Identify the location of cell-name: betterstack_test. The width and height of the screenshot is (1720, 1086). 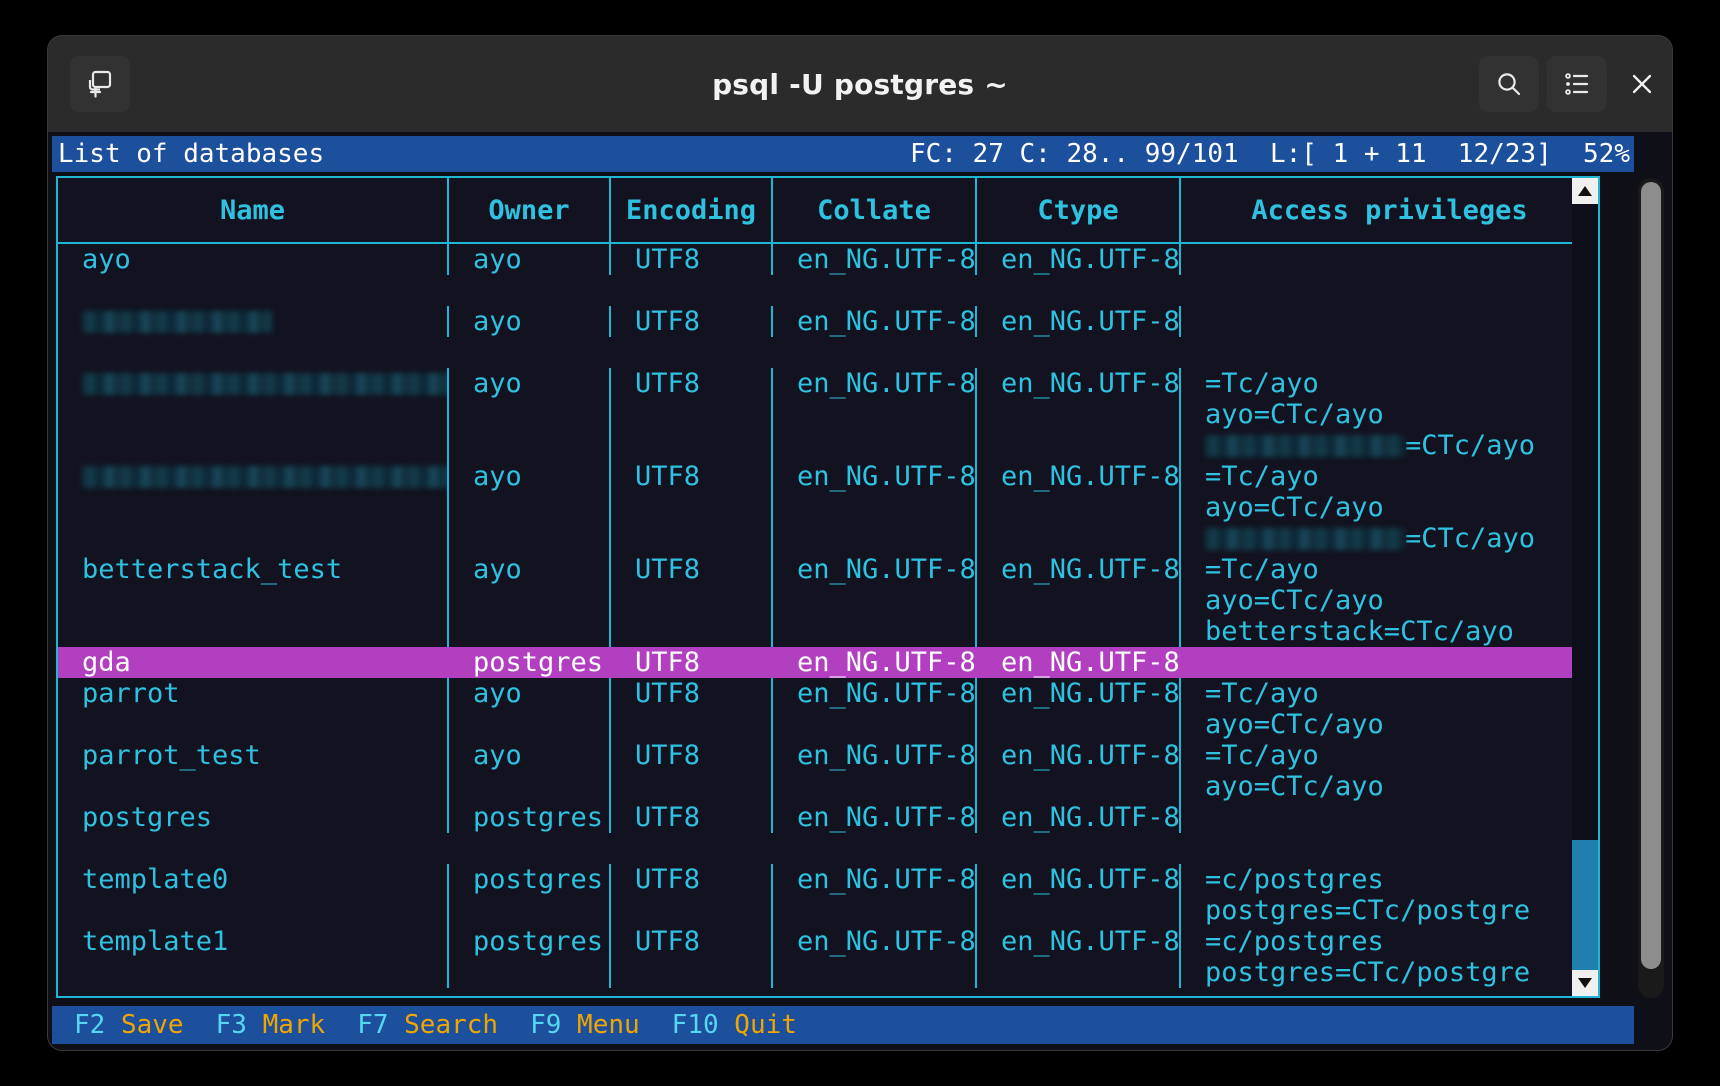
(253, 600).